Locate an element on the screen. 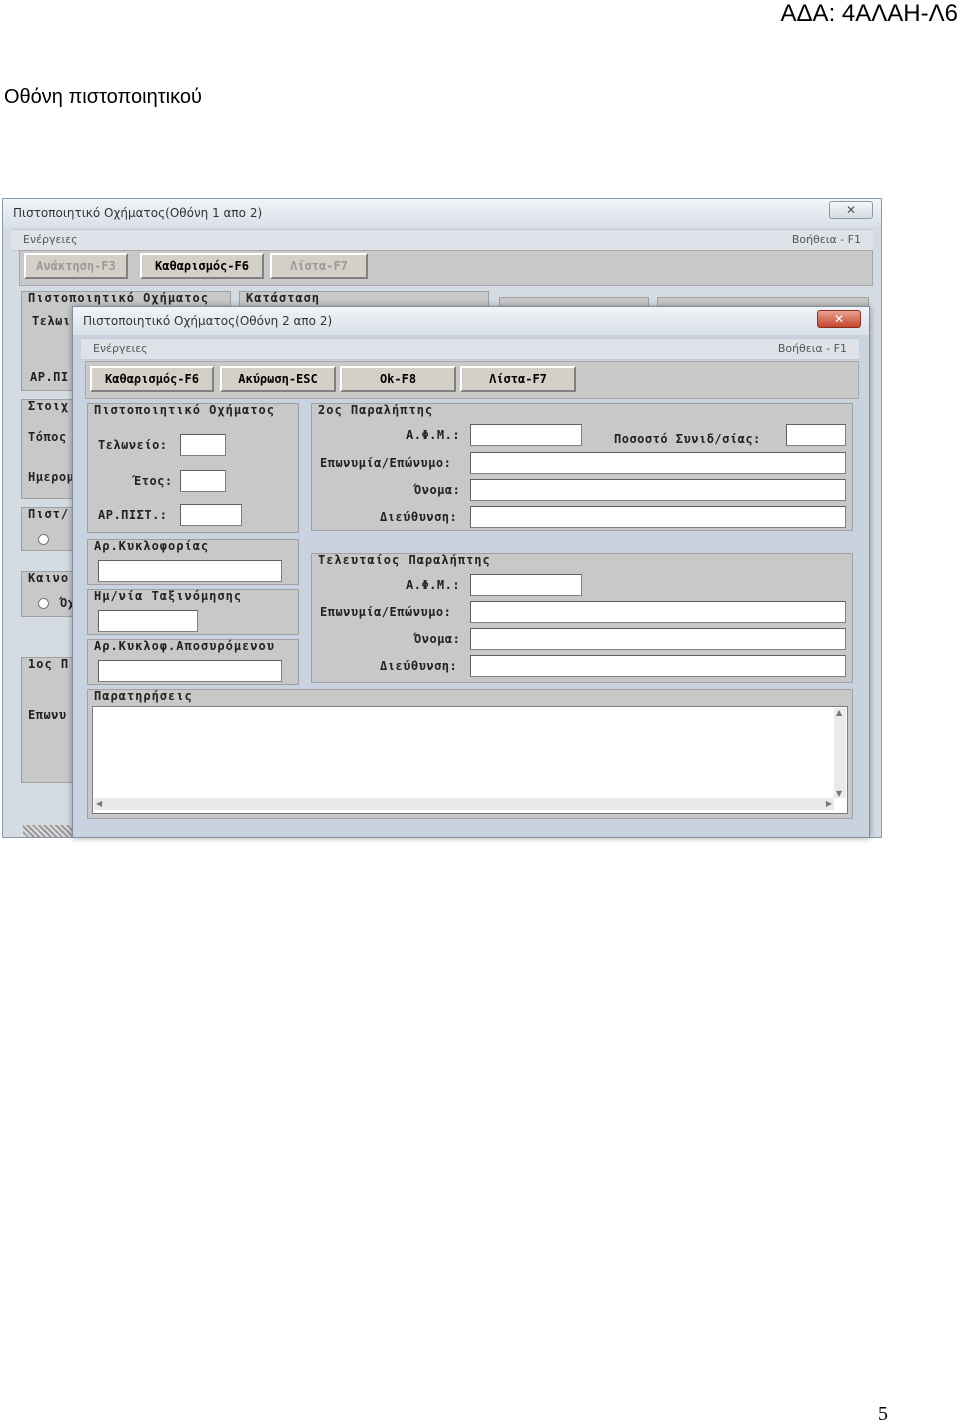  back-date-label: Ημερομ is located at coordinates (51, 477).